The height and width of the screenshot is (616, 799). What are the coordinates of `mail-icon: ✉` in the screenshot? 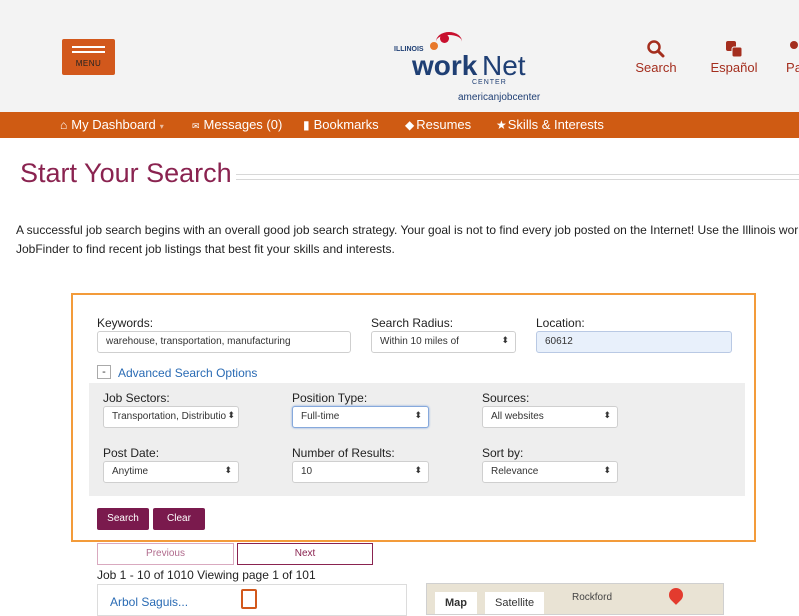 It's located at (196, 126).